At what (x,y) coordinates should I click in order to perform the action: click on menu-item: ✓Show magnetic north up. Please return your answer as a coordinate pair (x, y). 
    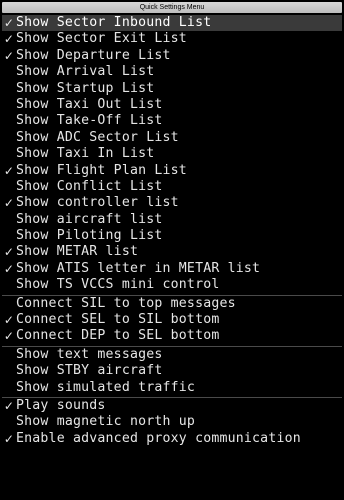
    Looking at the image, I should click on (172, 422).